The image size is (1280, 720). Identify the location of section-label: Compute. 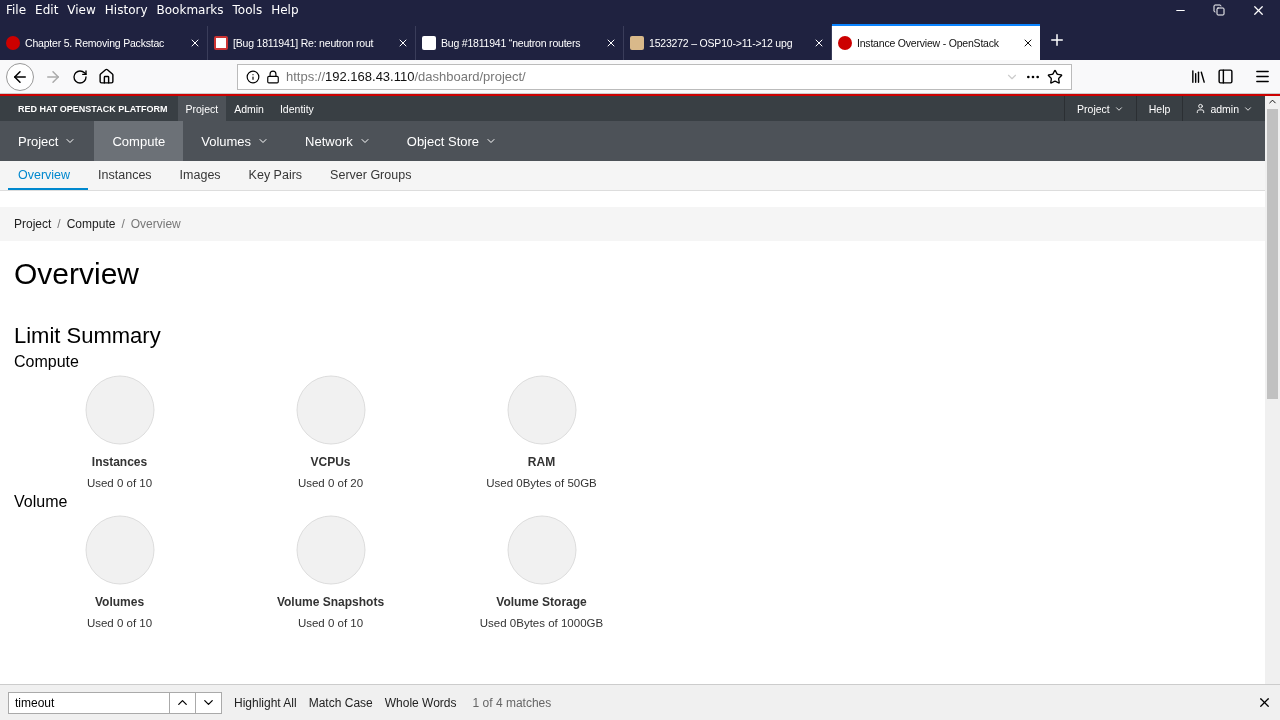
(139, 141).